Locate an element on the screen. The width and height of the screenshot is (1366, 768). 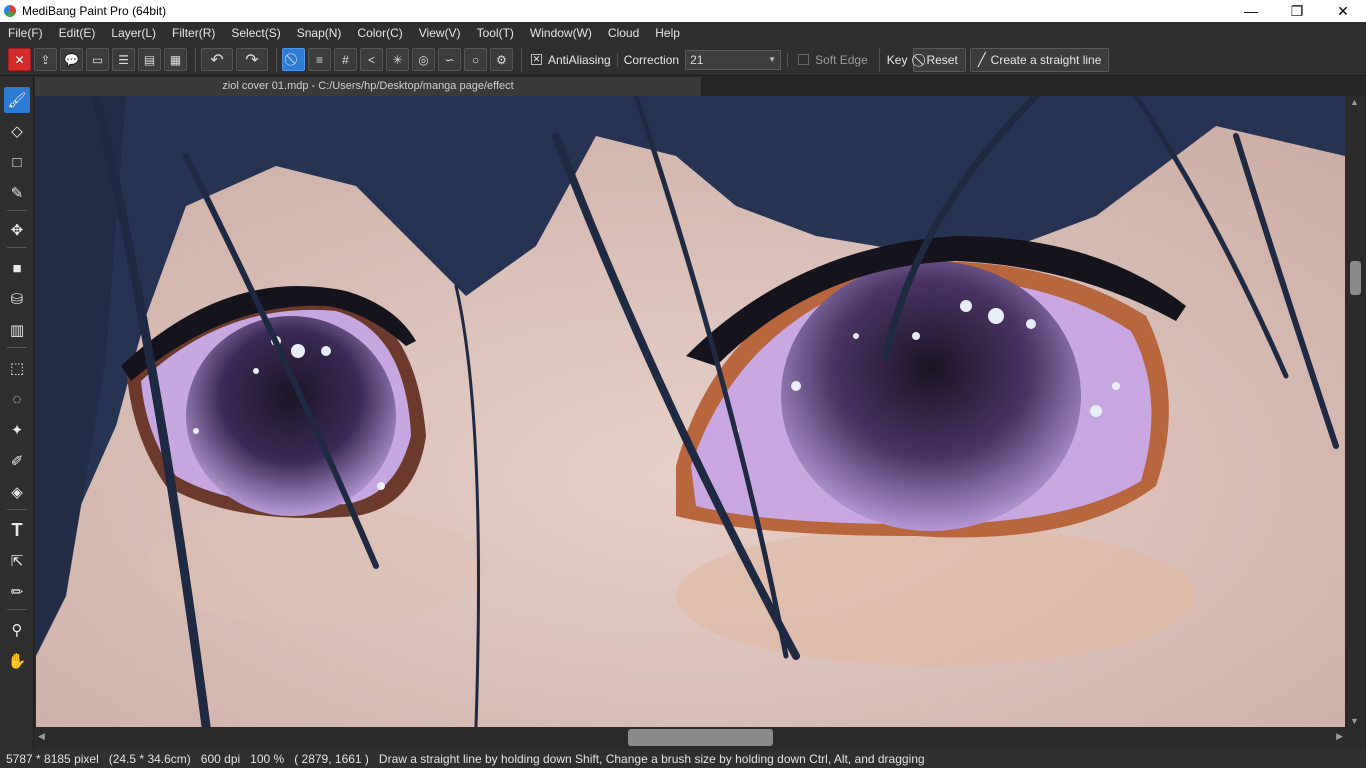
divide-tool-icon: ✏ is located at coordinates (17, 592).